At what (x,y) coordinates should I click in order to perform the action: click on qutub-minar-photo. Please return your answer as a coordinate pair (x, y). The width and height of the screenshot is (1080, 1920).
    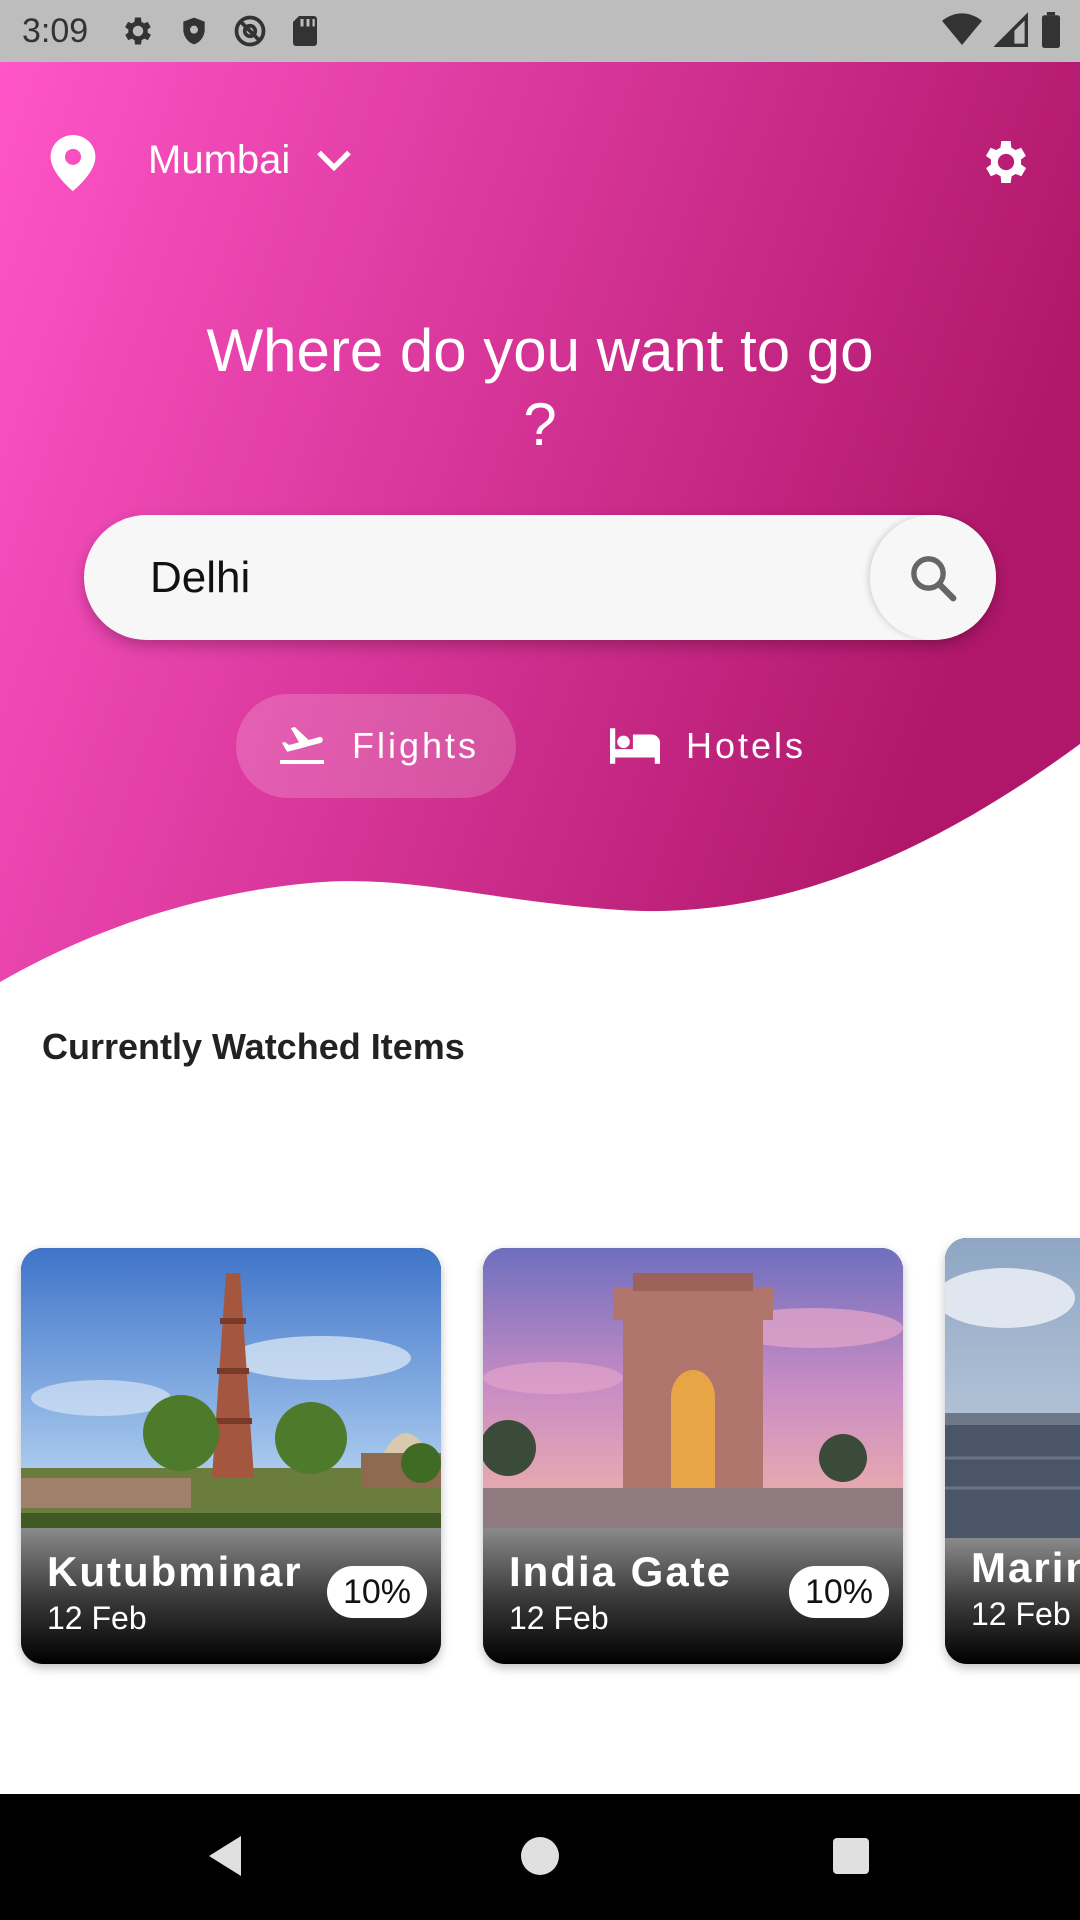
    Looking at the image, I should click on (231, 1388).